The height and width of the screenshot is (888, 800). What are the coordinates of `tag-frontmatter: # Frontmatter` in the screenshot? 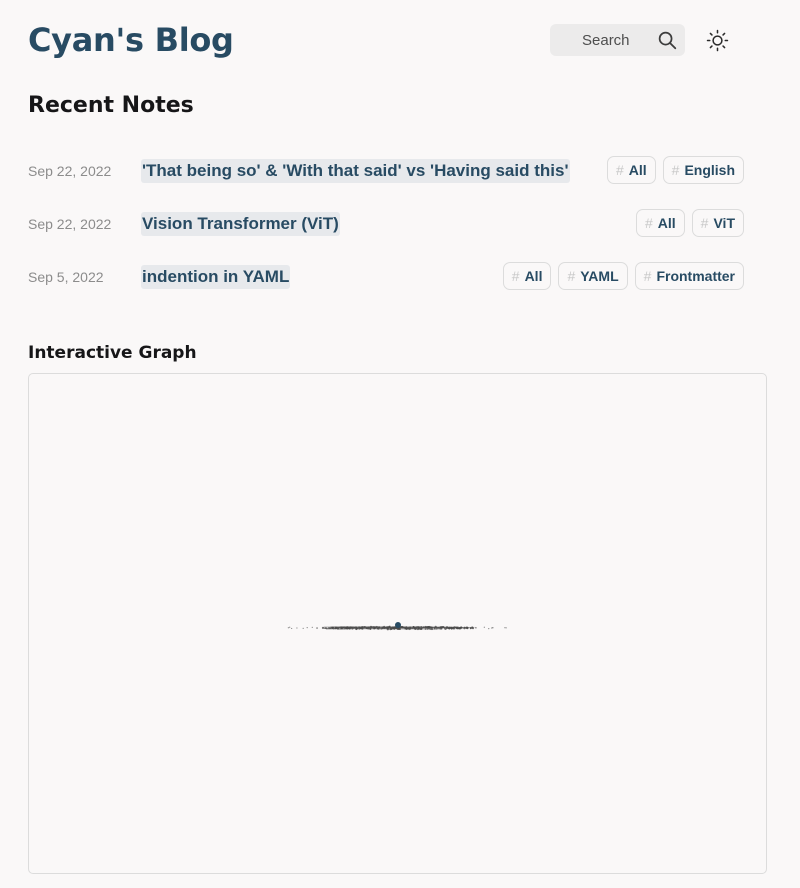 It's located at (689, 276).